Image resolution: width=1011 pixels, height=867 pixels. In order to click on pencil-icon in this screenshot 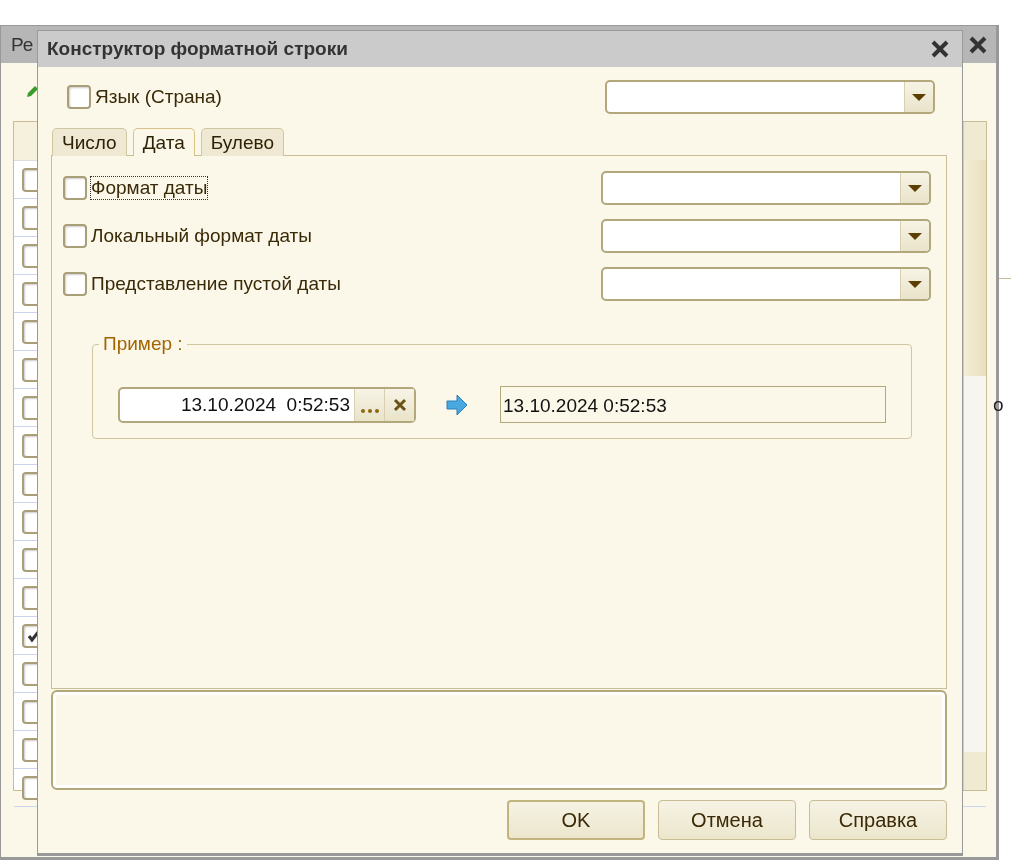, I will do `click(32, 92)`.